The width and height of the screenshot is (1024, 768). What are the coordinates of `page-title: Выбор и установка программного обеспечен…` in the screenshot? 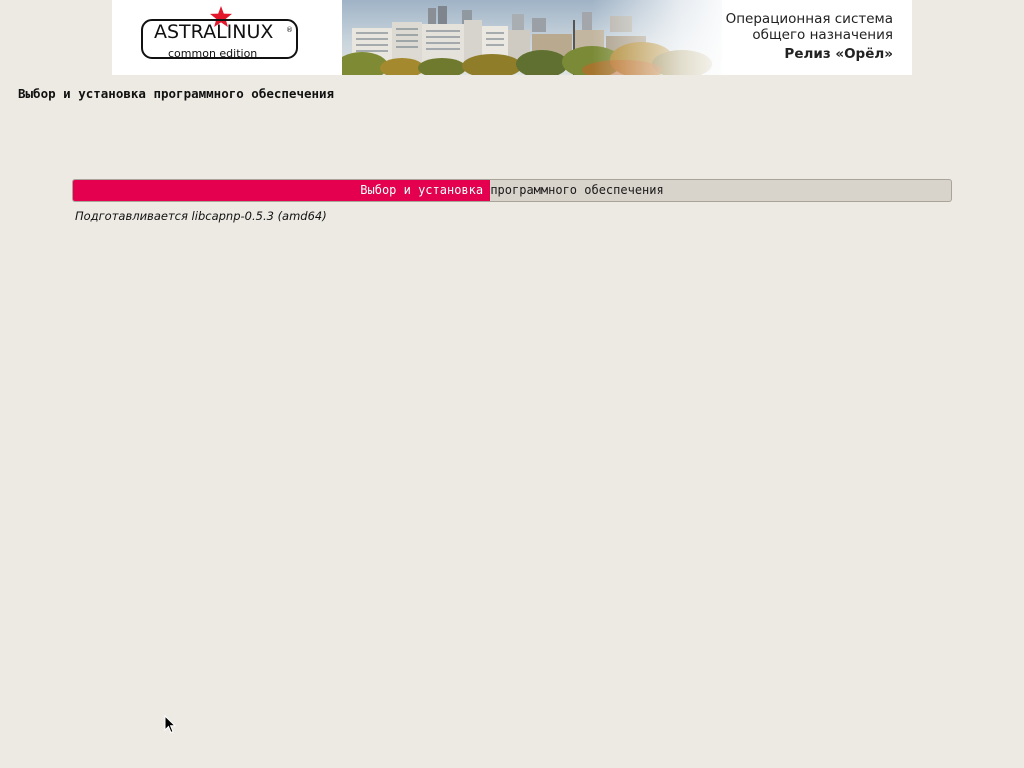 It's located at (176, 93).